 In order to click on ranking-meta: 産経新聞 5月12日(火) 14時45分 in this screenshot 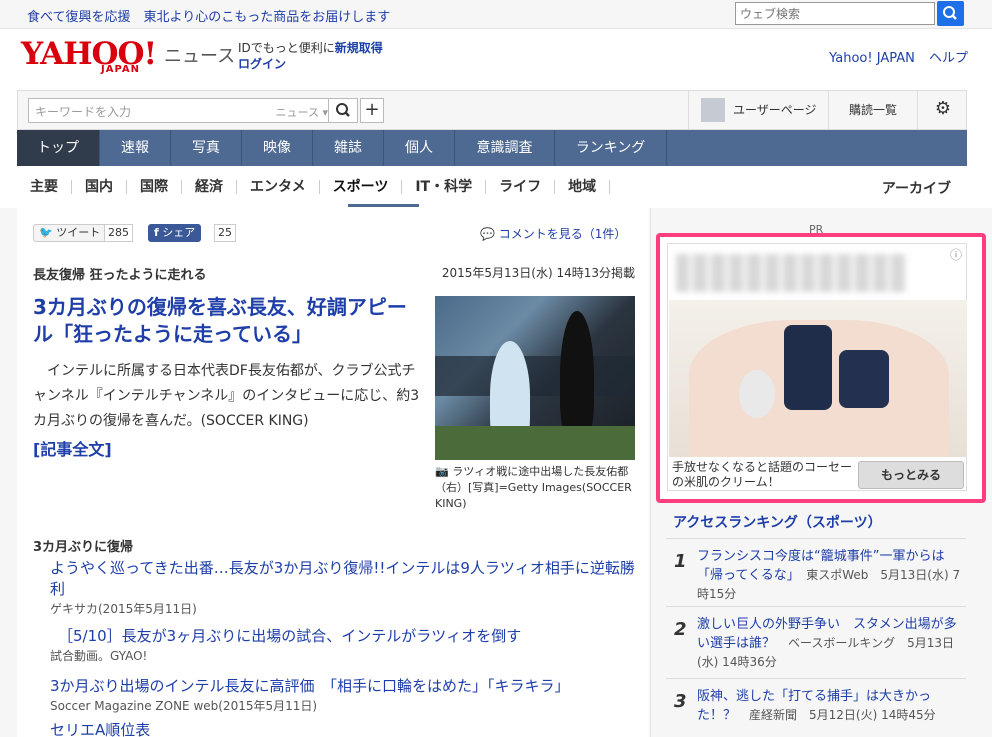, I will do `click(842, 715)`.